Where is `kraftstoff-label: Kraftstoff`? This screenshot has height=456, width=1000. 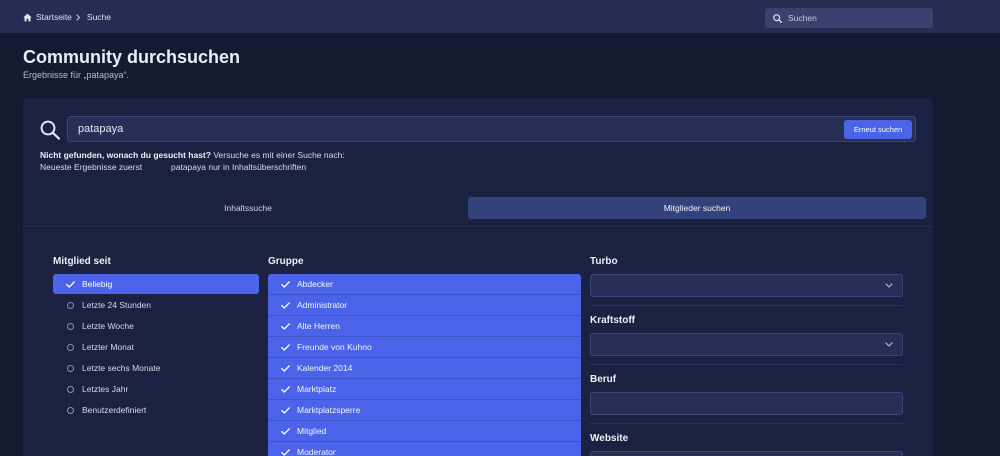 kraftstoff-label: Kraftstoff is located at coordinates (612, 320).